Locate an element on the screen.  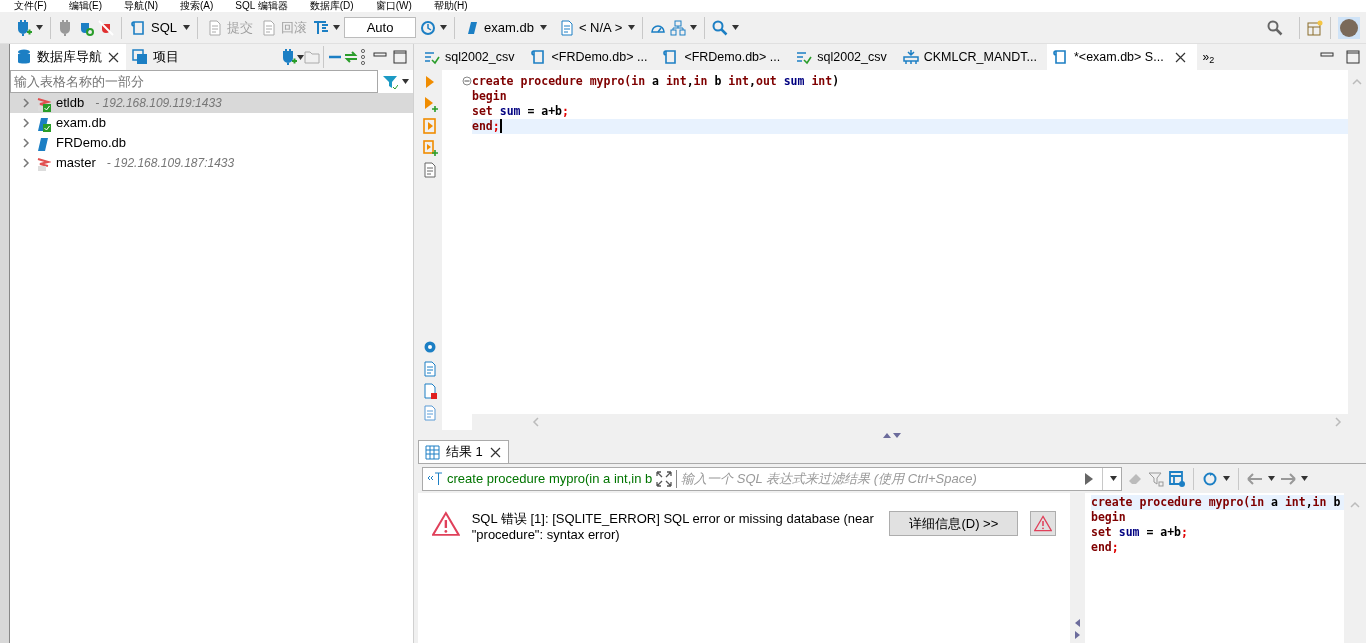
link-icon is located at coordinates (351, 57).